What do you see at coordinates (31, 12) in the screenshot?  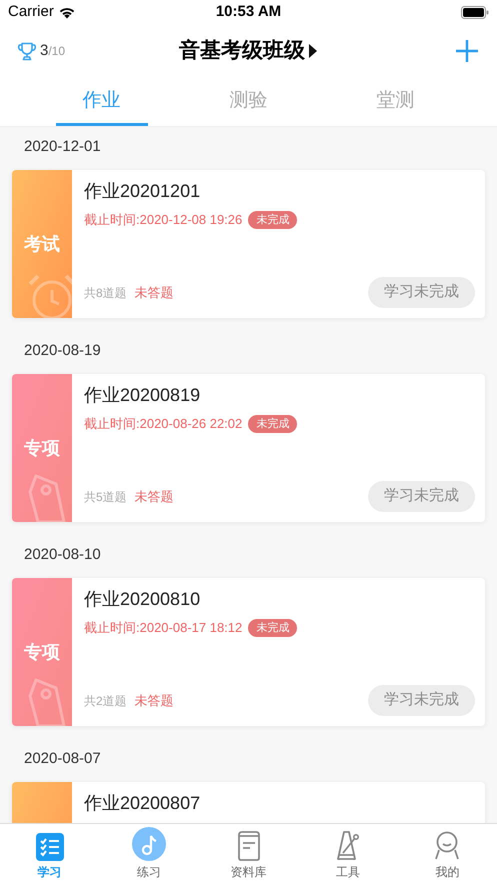 I see `carrier-label: Carrier` at bounding box center [31, 12].